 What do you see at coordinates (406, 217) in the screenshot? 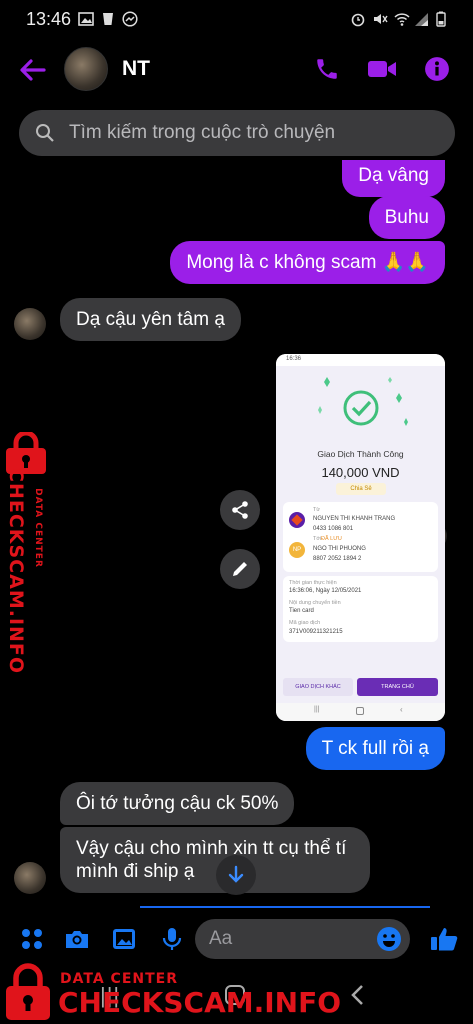
I see `message-bubble-outgoing: Buhu` at bounding box center [406, 217].